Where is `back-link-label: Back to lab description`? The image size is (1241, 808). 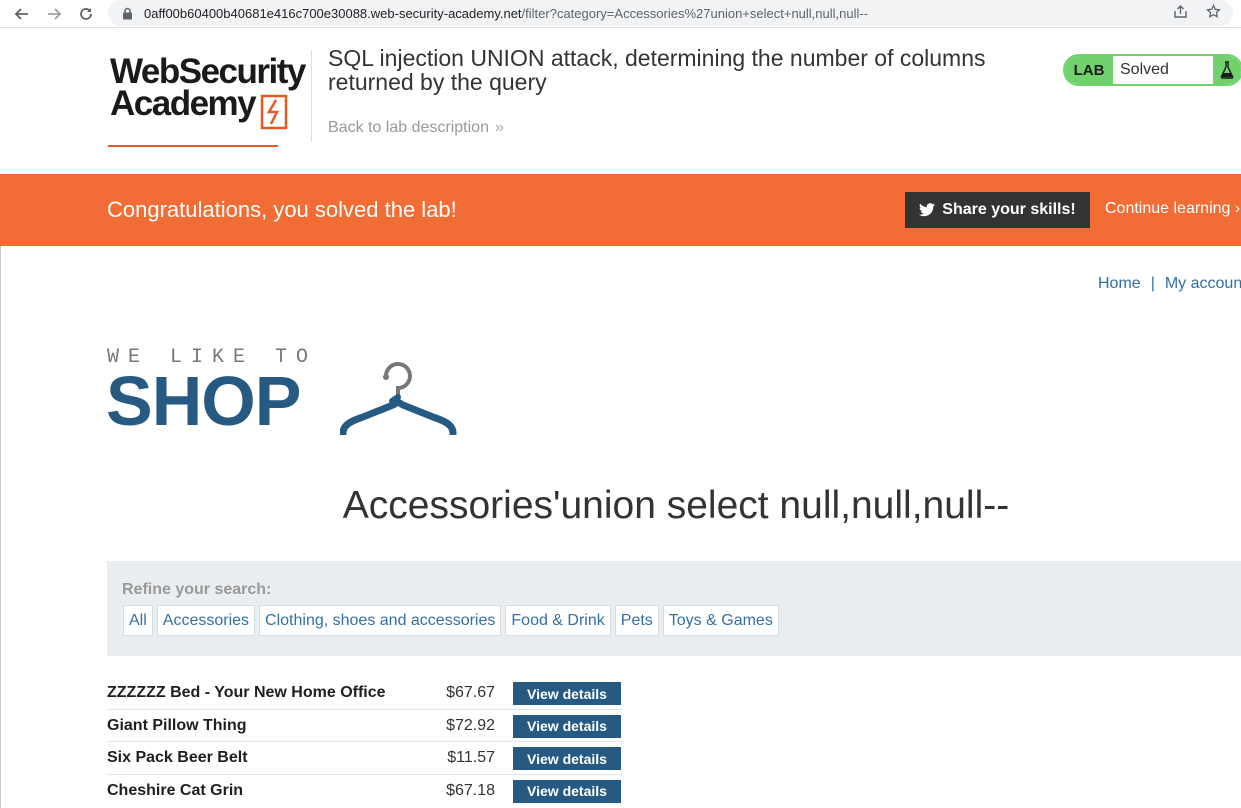 back-link-label: Back to lab description is located at coordinates (408, 127).